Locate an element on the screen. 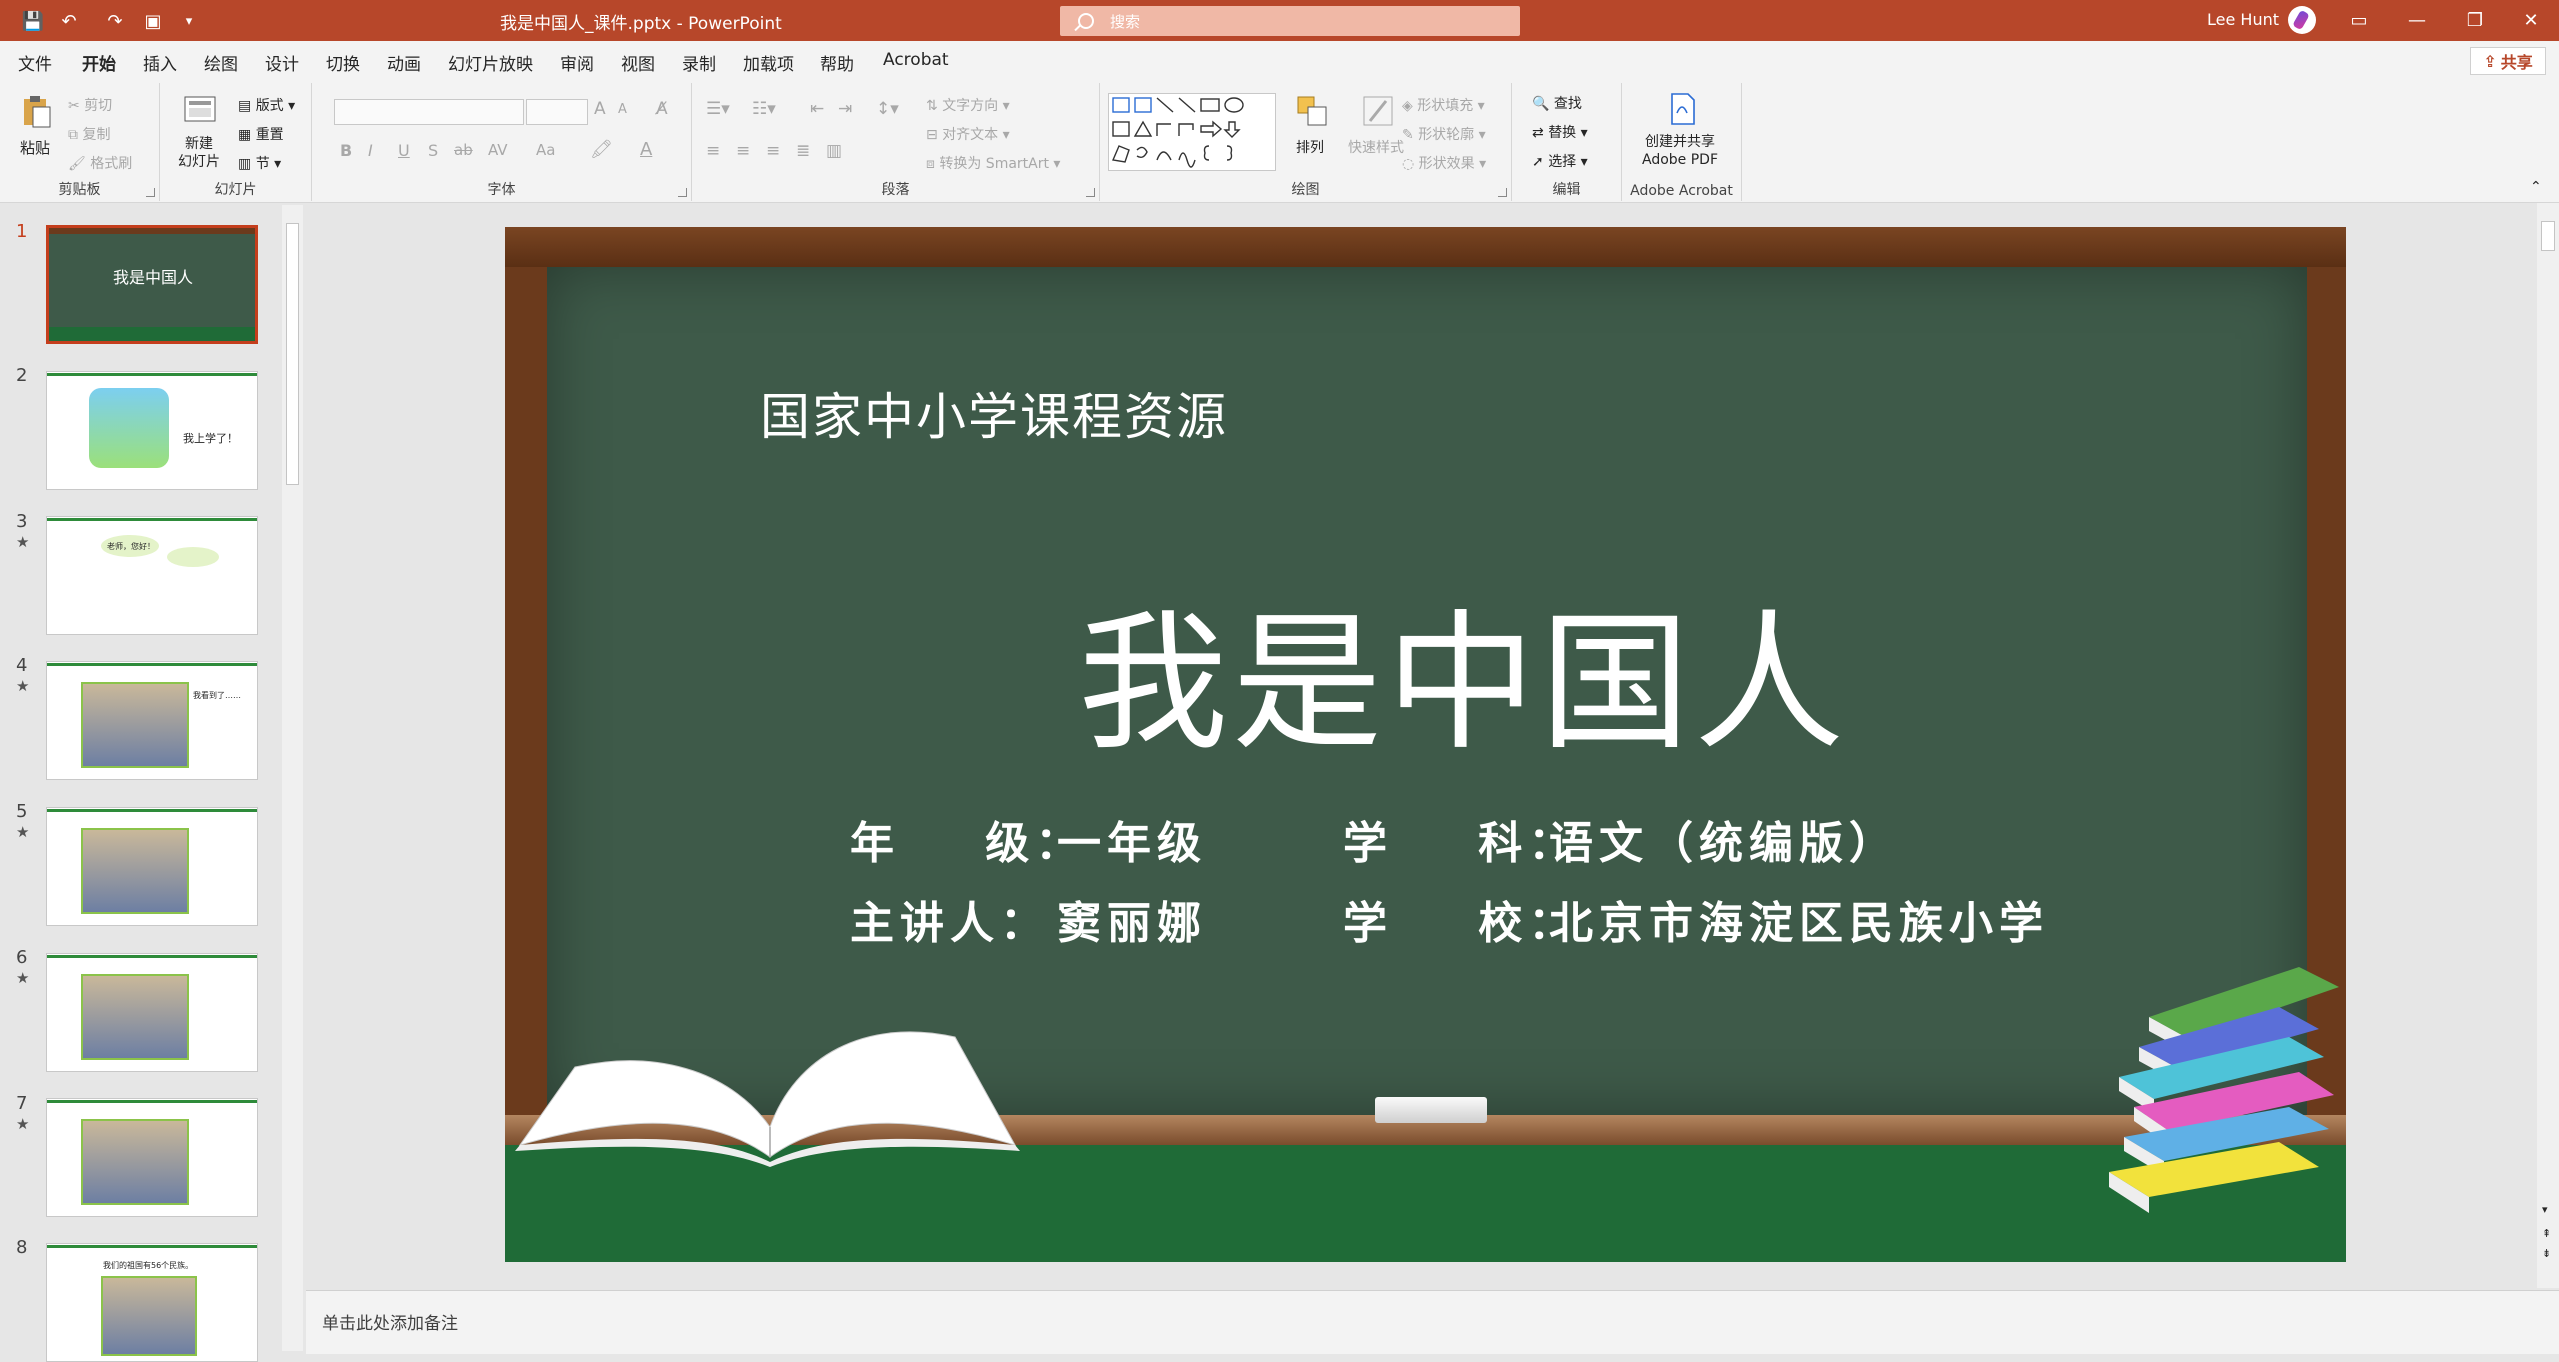 The height and width of the screenshot is (1362, 2559). smartart-button: ⧈ 转换为 SmartArt ▾ is located at coordinates (993, 163).